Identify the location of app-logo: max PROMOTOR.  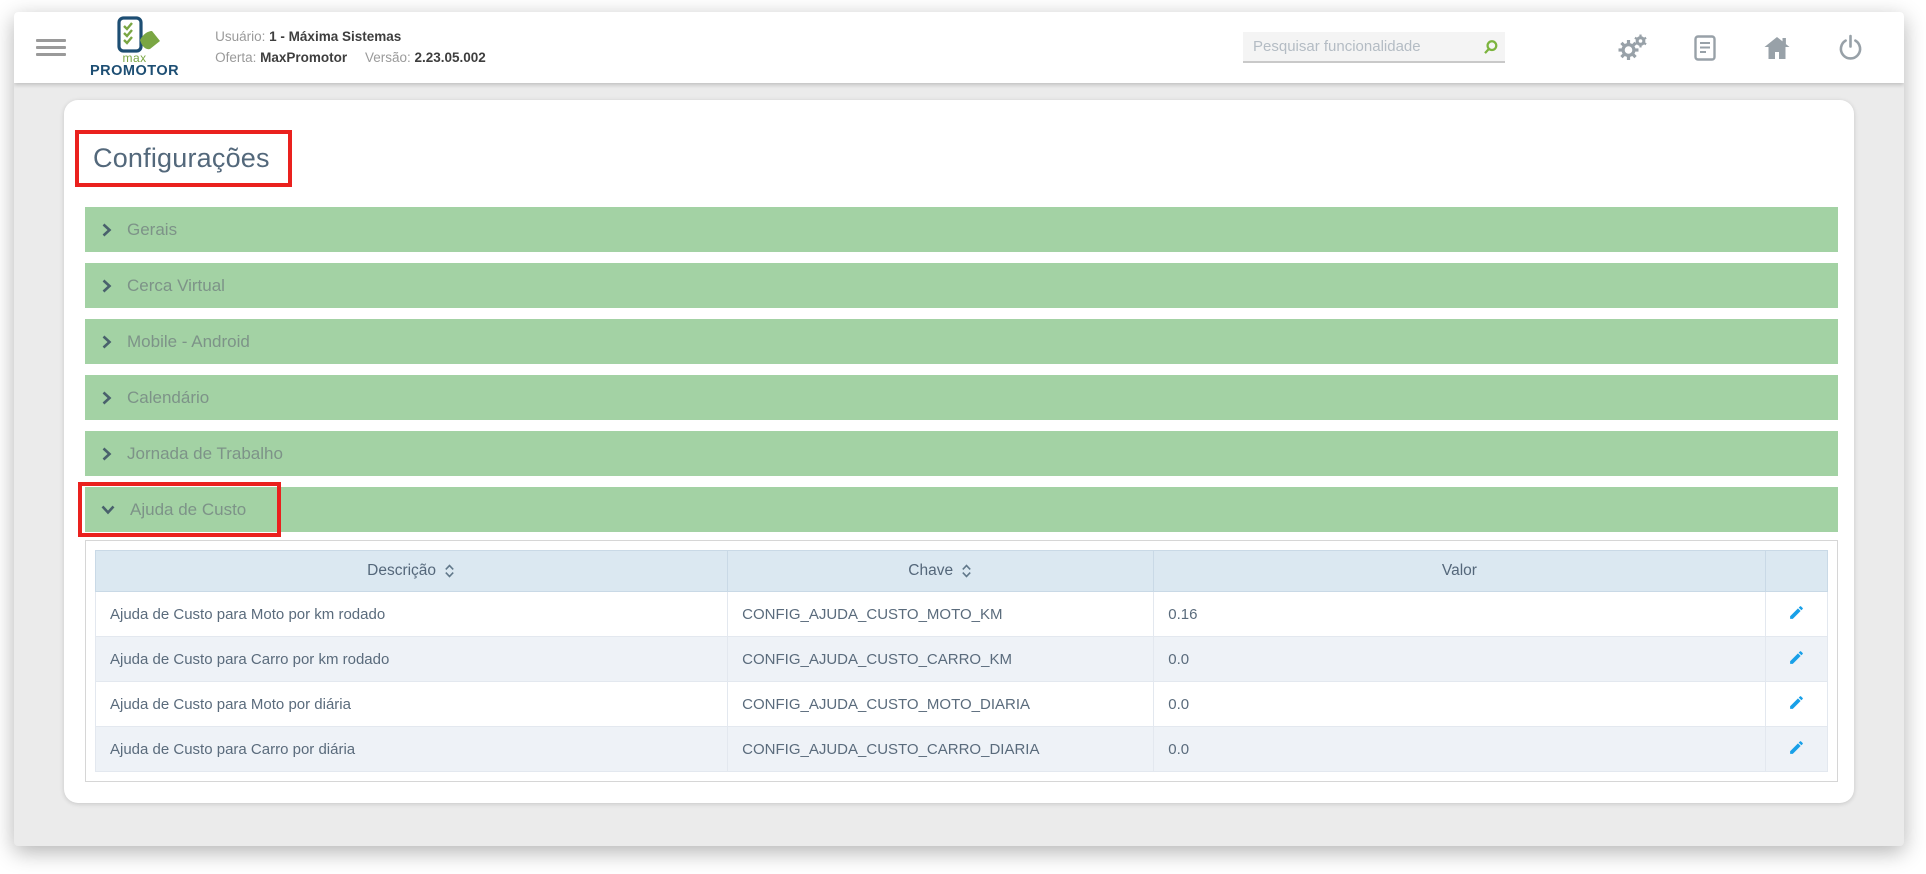
(134, 47).